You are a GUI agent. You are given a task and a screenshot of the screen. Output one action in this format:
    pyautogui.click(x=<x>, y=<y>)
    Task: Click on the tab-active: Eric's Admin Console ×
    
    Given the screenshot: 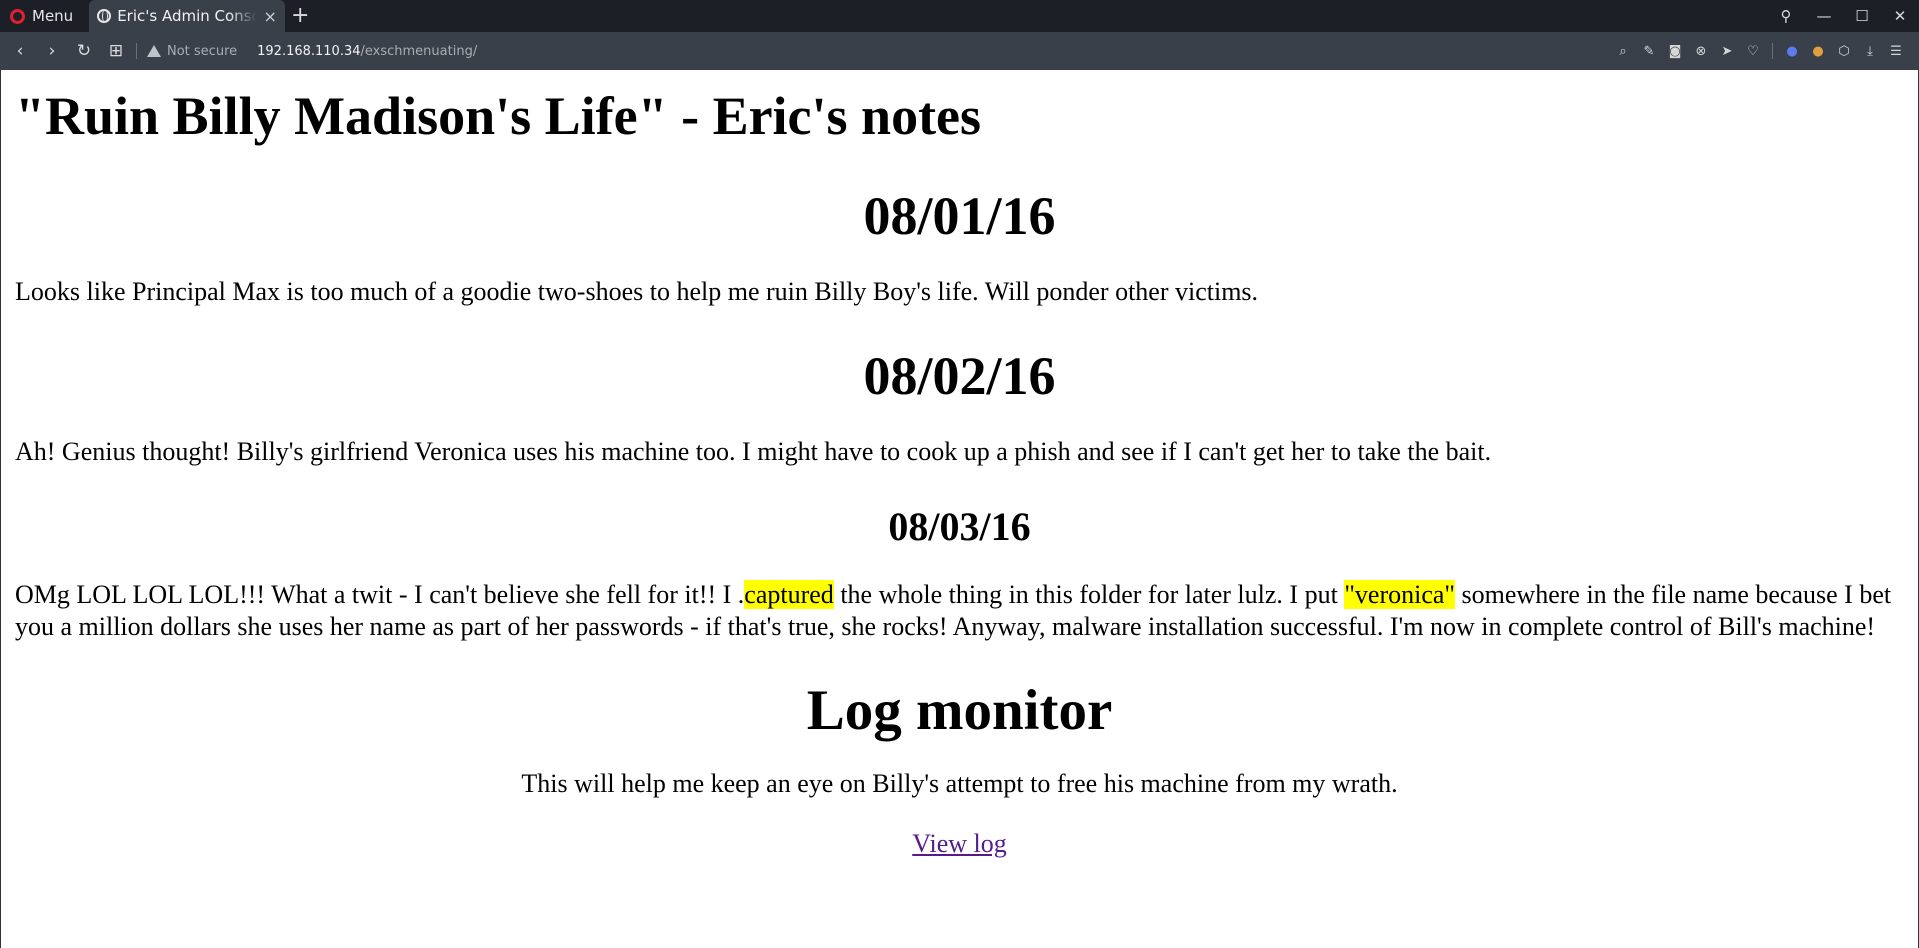 What is the action you would take?
    pyautogui.click(x=187, y=16)
    